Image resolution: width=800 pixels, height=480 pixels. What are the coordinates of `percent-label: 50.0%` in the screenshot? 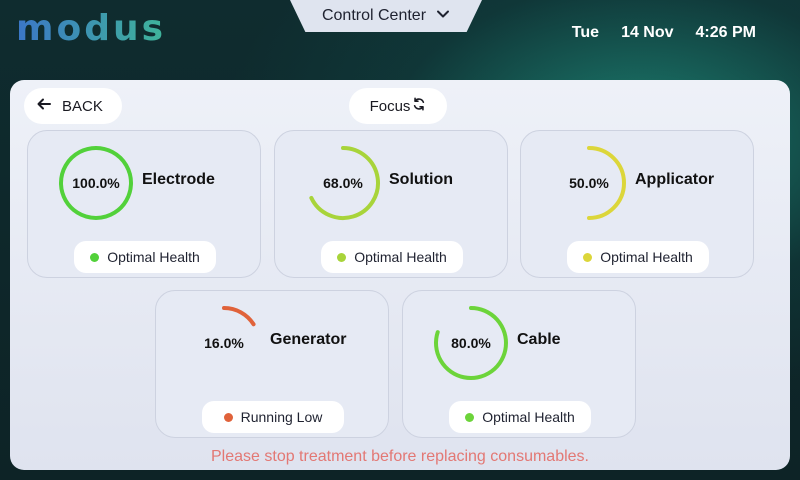 It's located at (589, 183).